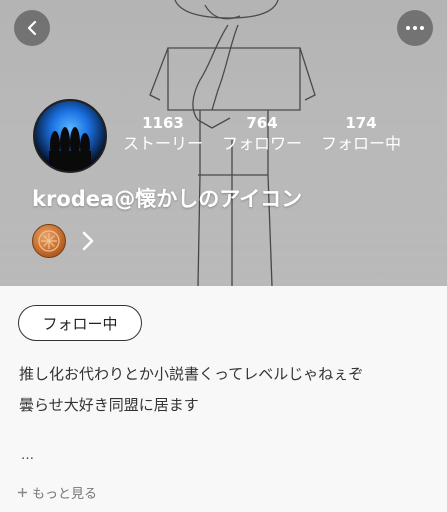 Image resolution: width=447 pixels, height=512 pixels. I want to click on stat-followers: 764 フォロワー, so click(262, 134).